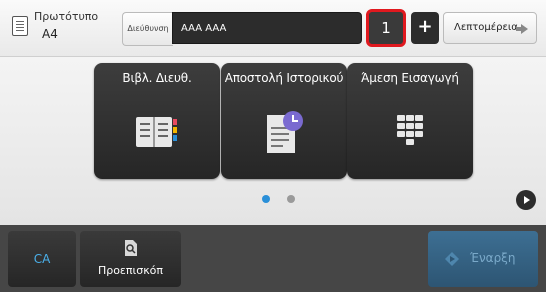 Image resolution: width=546 pixels, height=292 pixels. What do you see at coordinates (20, 26) in the screenshot?
I see `original-document-icon` at bounding box center [20, 26].